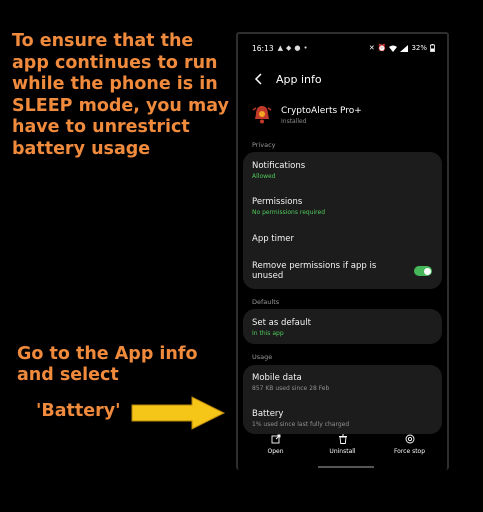 The image size is (483, 512). I want to click on app-info-header: App info, so click(287, 79).